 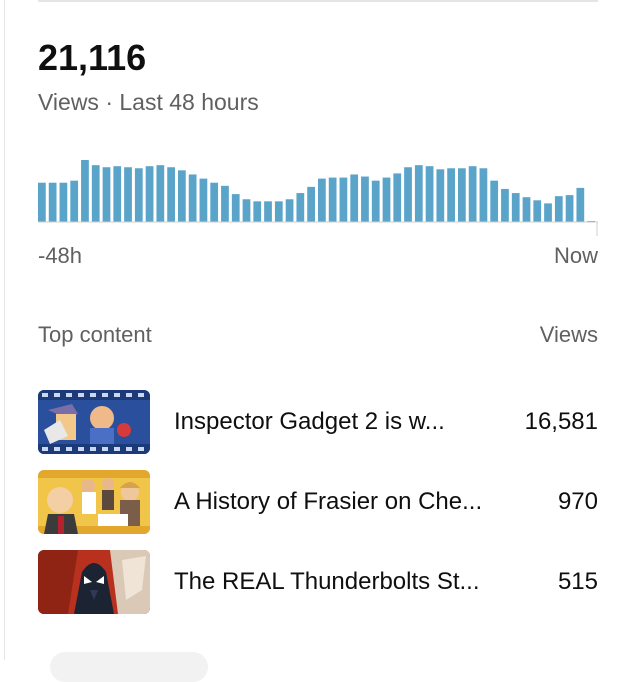 What do you see at coordinates (148, 102) in the screenshot?
I see `views-period-label: Views · Last 48 hours` at bounding box center [148, 102].